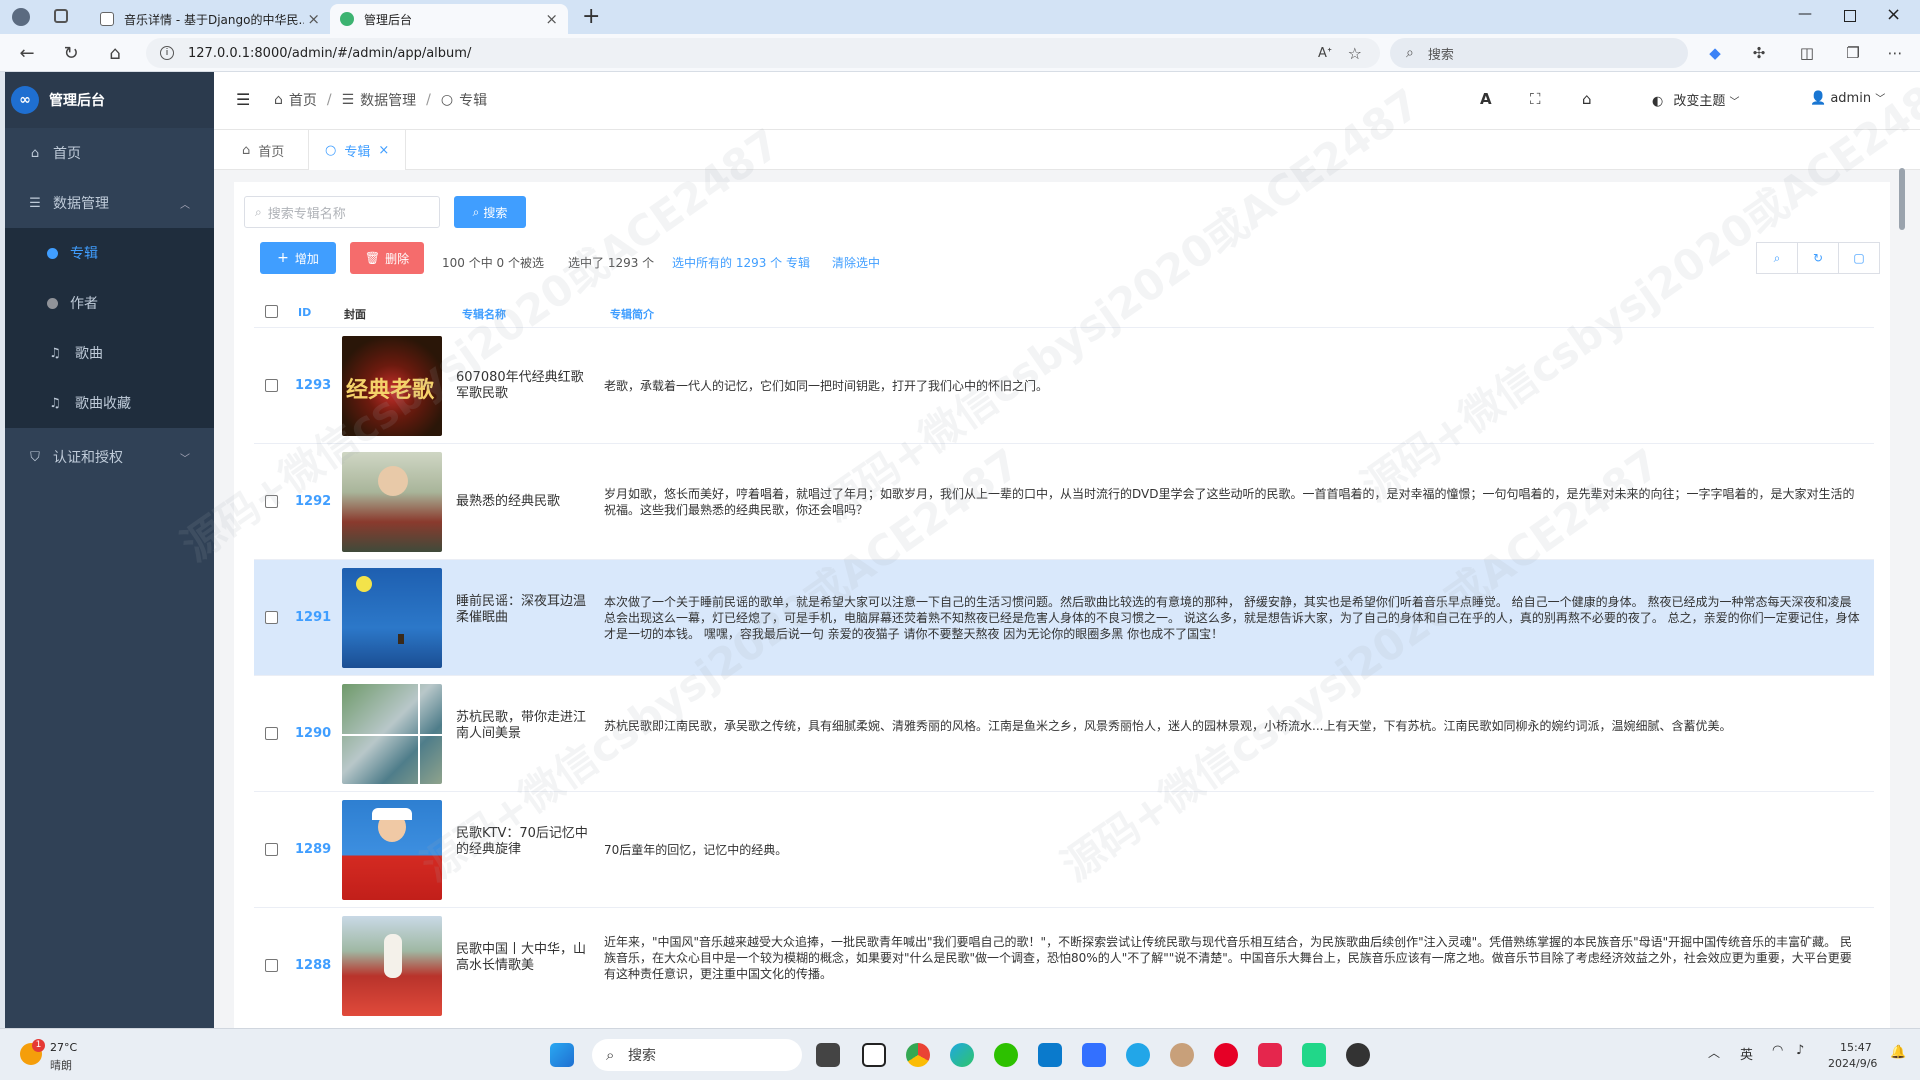 Image resolution: width=1920 pixels, height=1080 pixels. What do you see at coordinates (1539, 53) in the screenshot?
I see `browser-search-box: ⌕ 搜索` at bounding box center [1539, 53].